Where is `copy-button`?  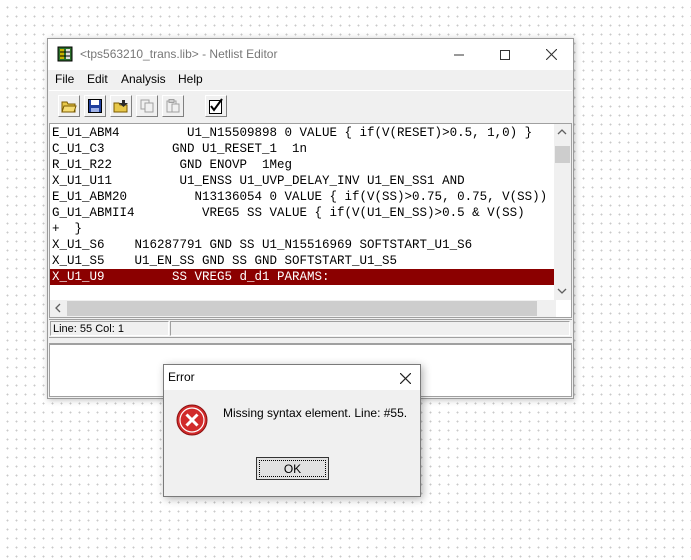 copy-button is located at coordinates (147, 106).